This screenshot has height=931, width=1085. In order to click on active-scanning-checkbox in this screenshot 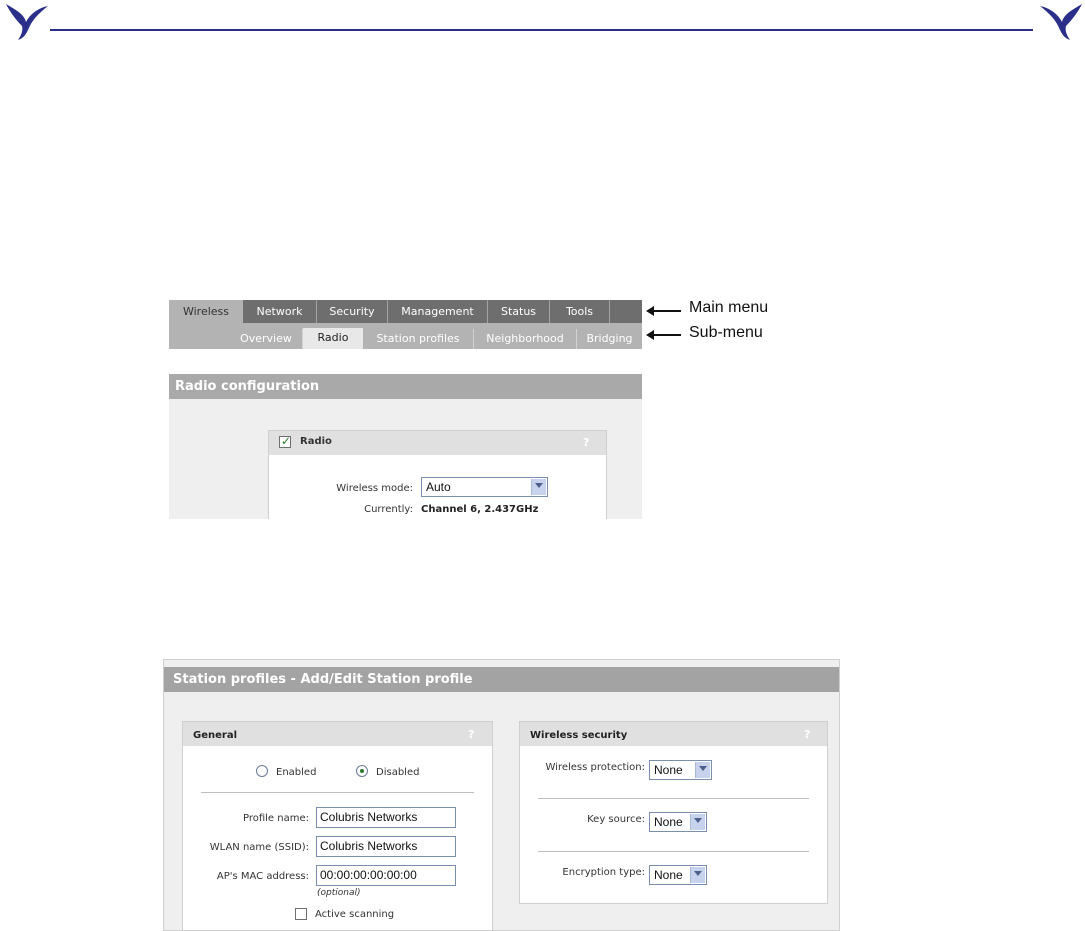, I will do `click(301, 914)`.